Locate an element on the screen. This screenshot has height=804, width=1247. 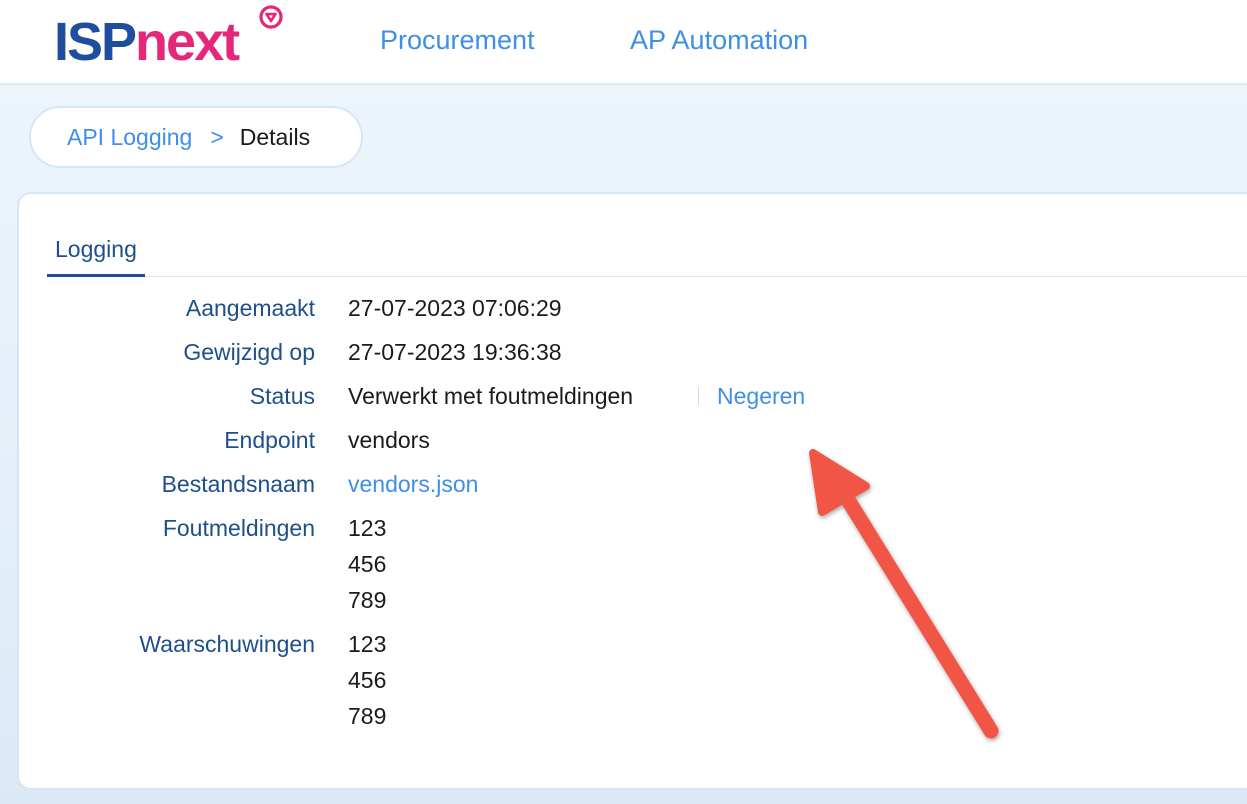
nav-ap-automation: AP Automation is located at coordinates (719, 40).